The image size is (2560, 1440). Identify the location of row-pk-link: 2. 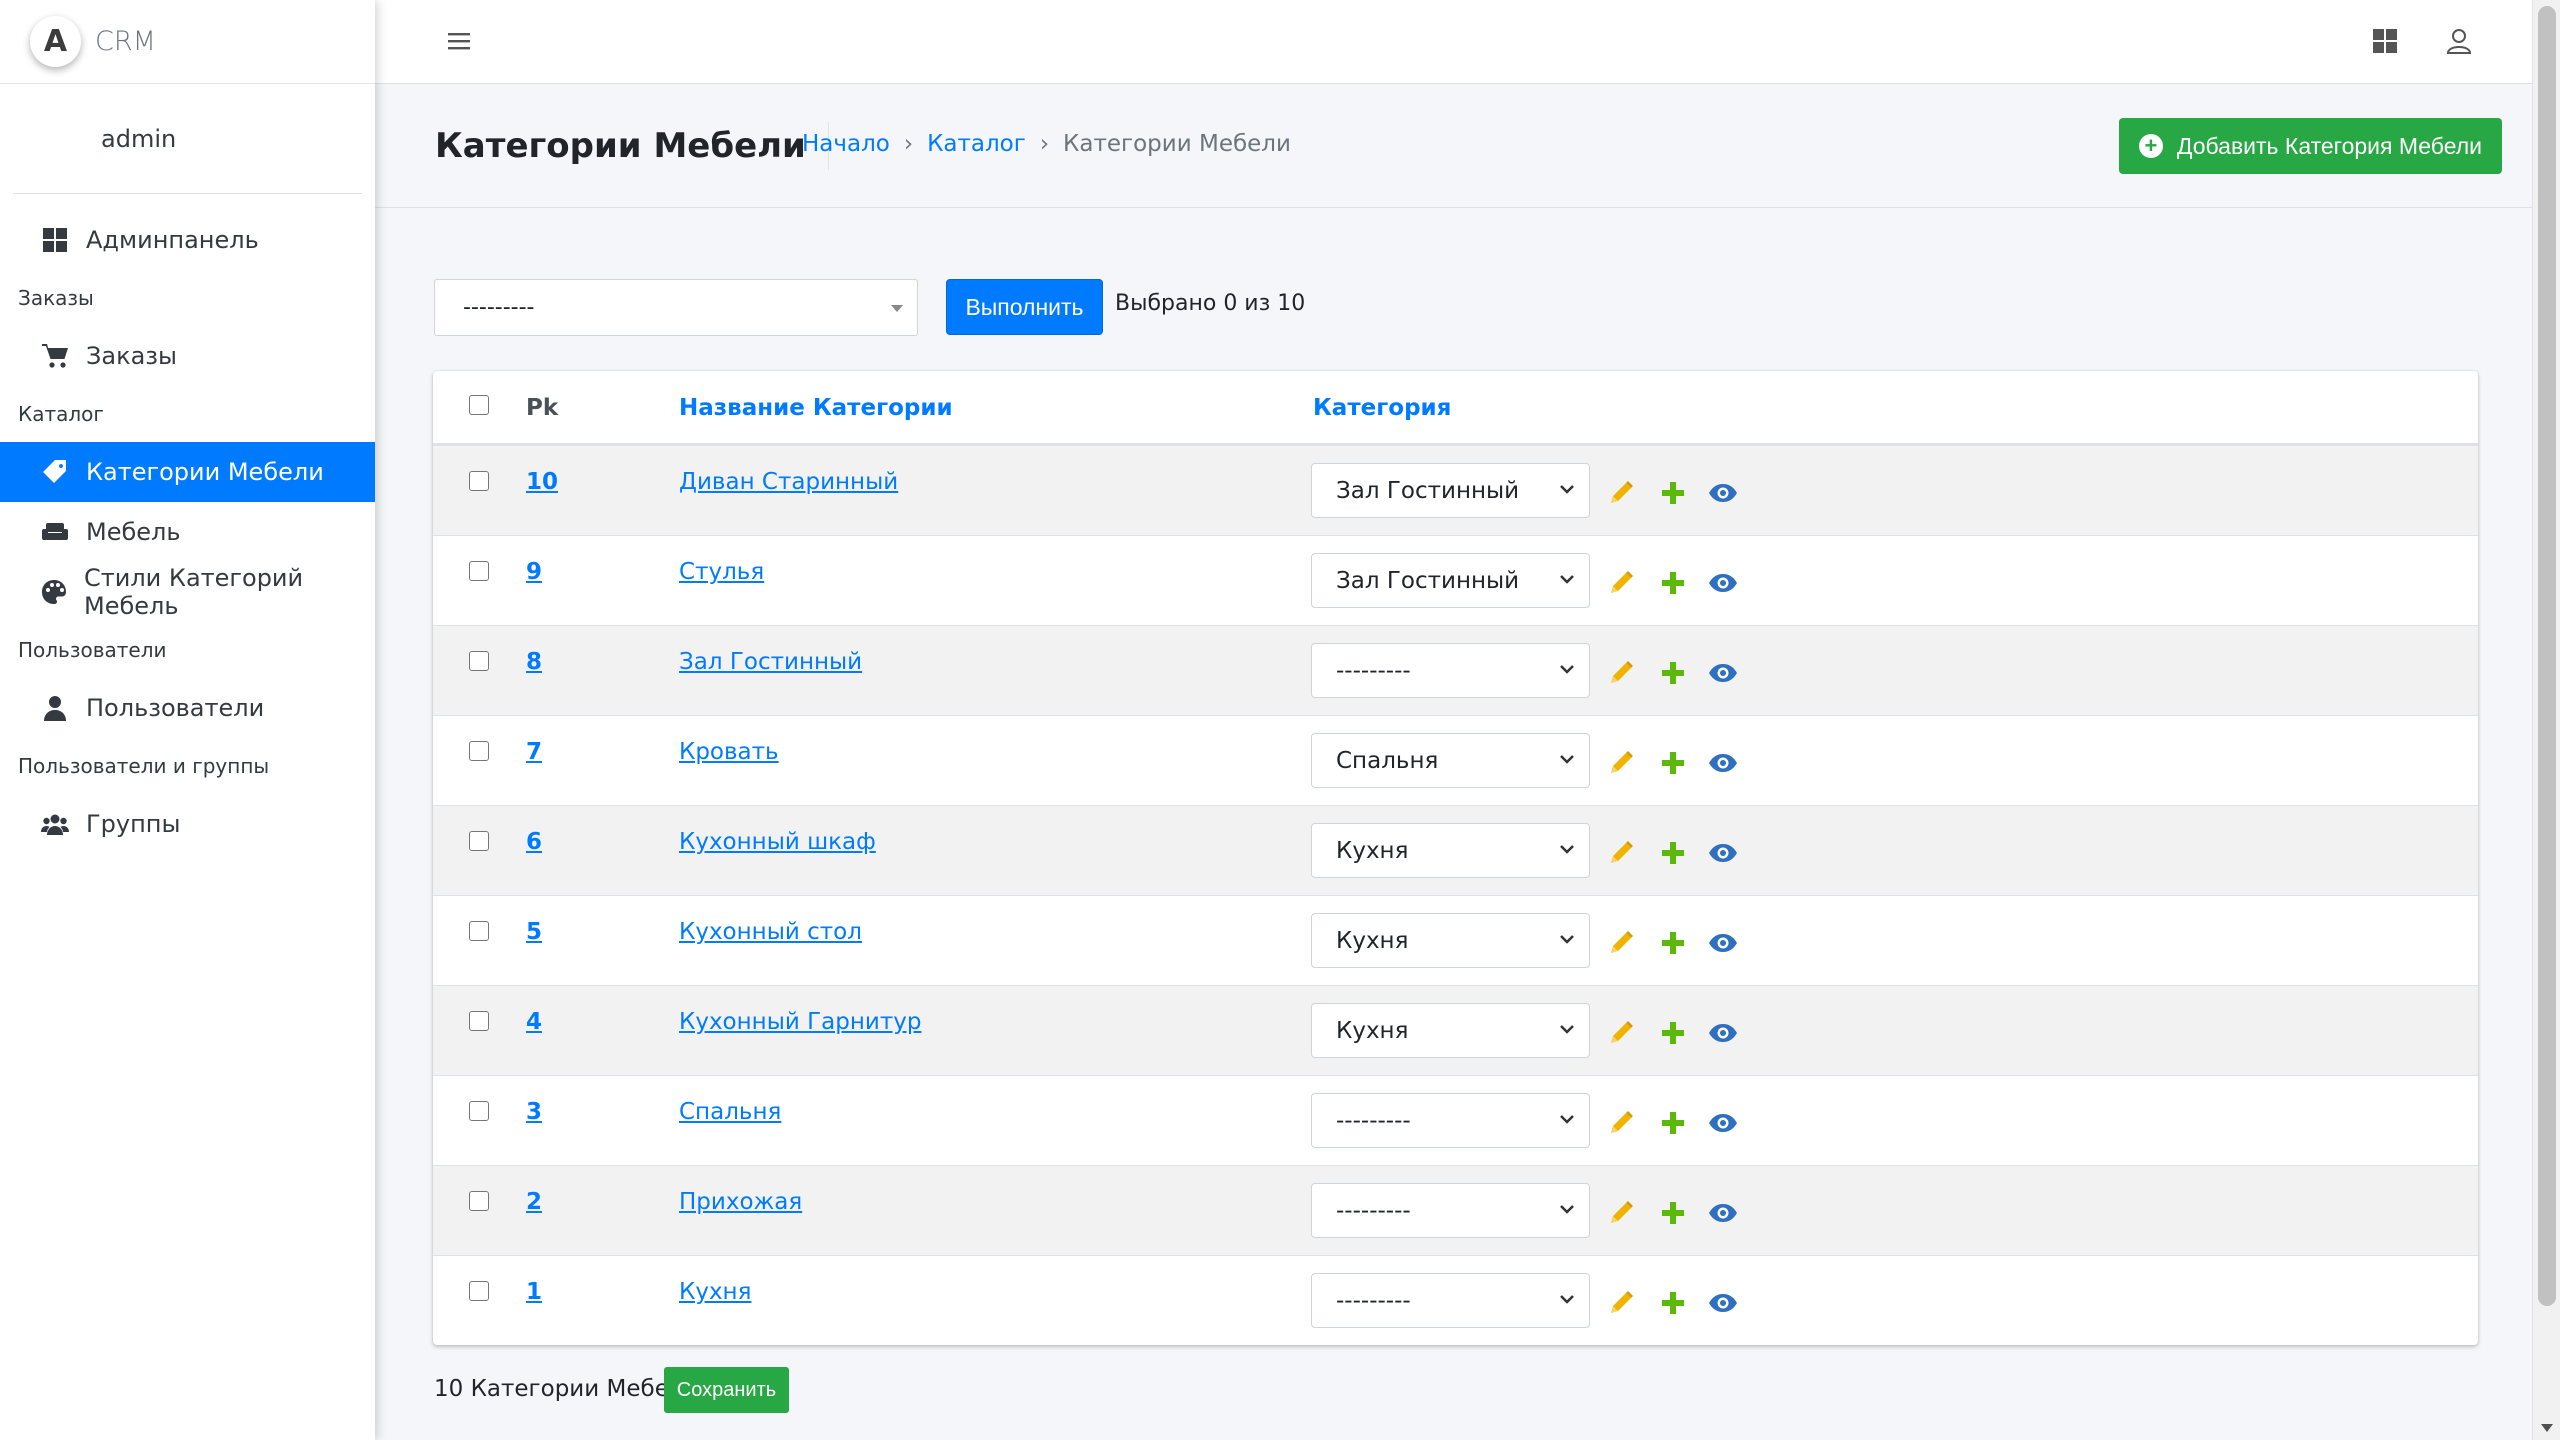
(534, 1202).